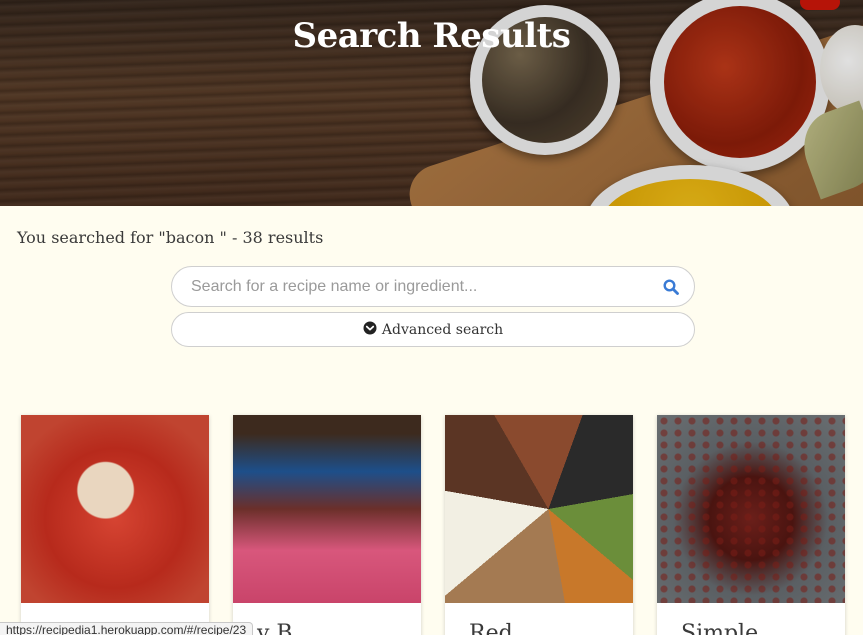  I want to click on search-bar, so click(433, 286).